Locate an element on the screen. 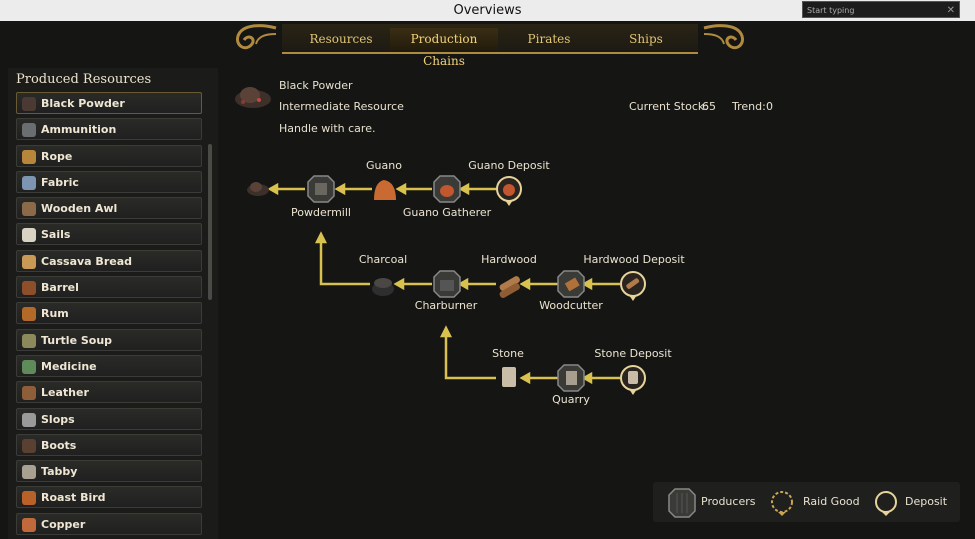  label-stone: Stone is located at coordinates (508, 353).